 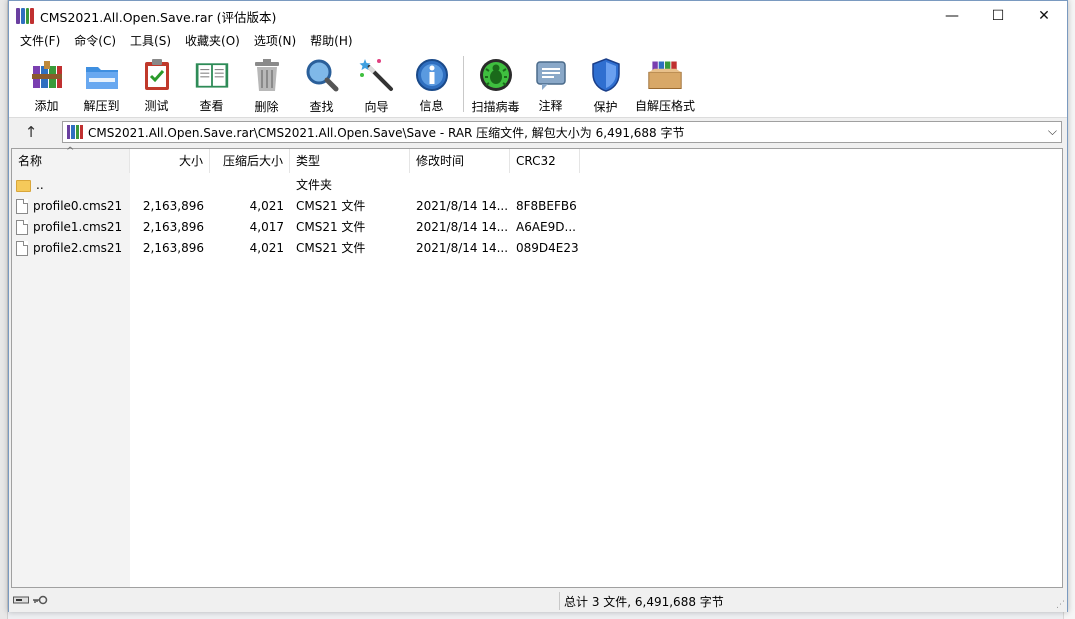 I want to click on up-one-level-button: ↑, so click(x=31, y=132).